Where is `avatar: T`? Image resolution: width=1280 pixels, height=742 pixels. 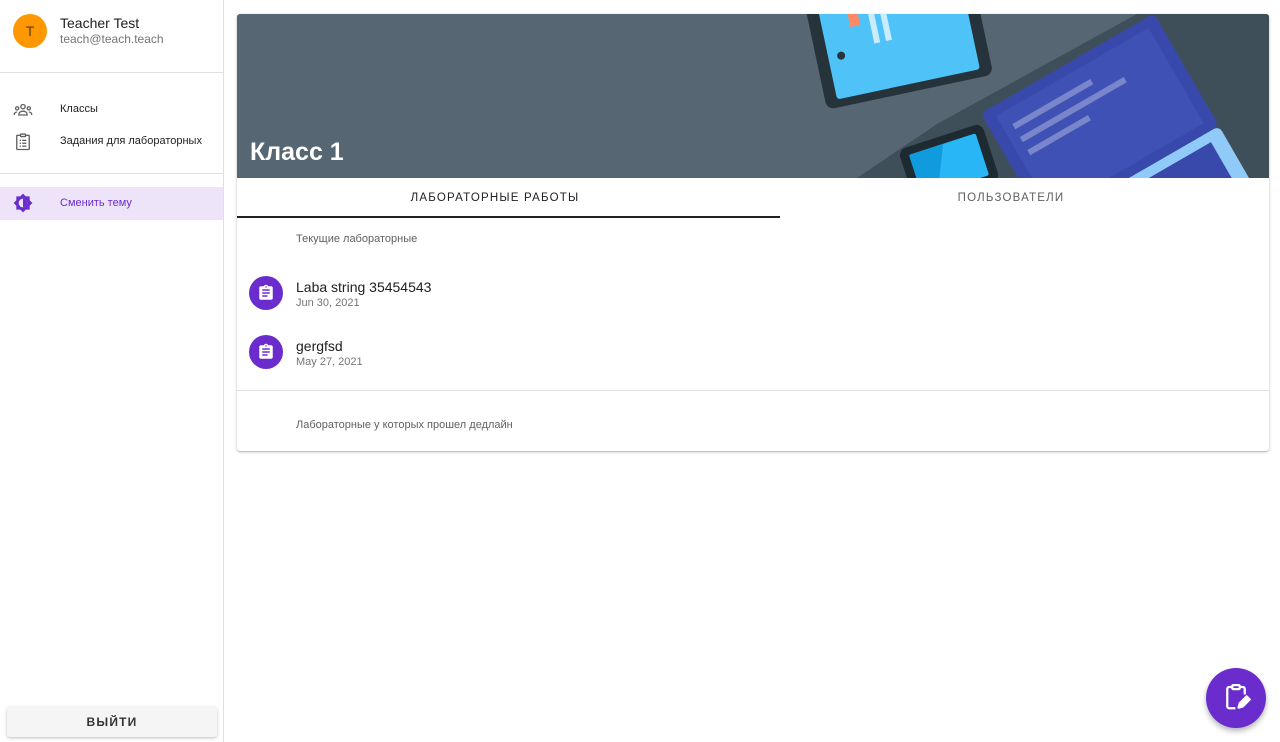 avatar: T is located at coordinates (30, 31).